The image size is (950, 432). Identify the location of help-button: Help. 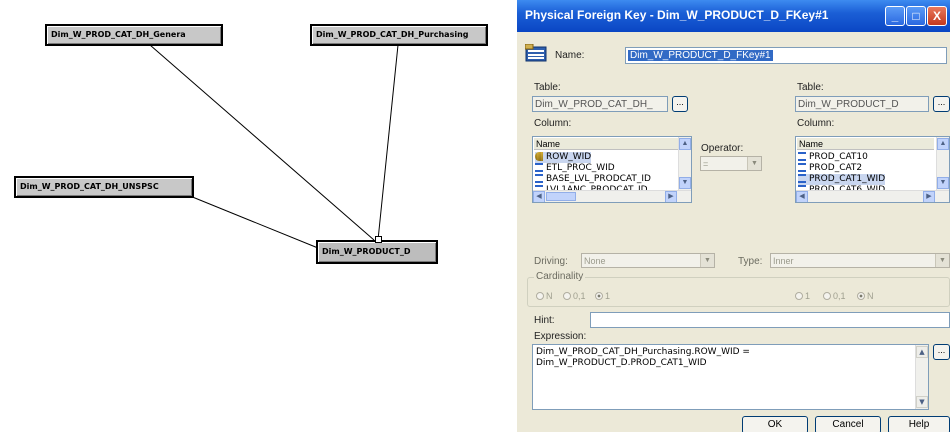
(919, 424).